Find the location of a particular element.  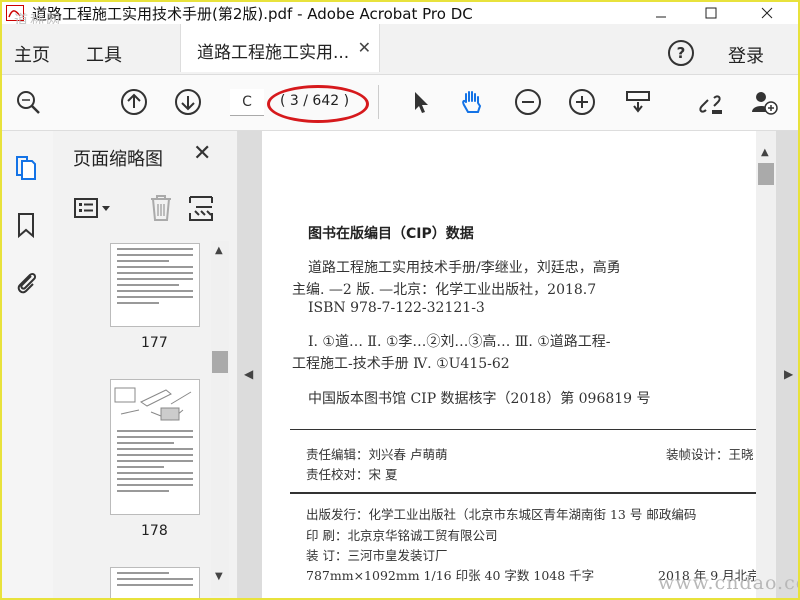

close-icon is located at coordinates (767, 13).